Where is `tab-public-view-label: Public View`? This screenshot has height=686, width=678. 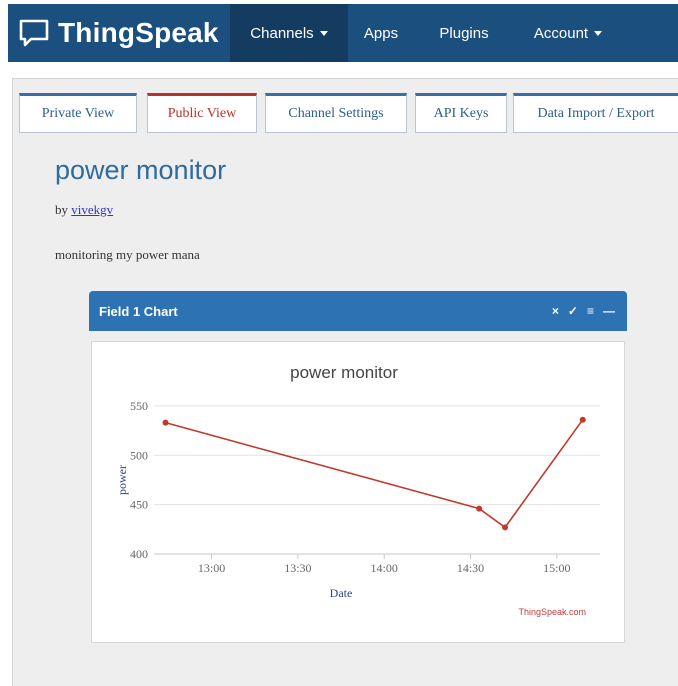 tab-public-view-label: Public View is located at coordinates (202, 113).